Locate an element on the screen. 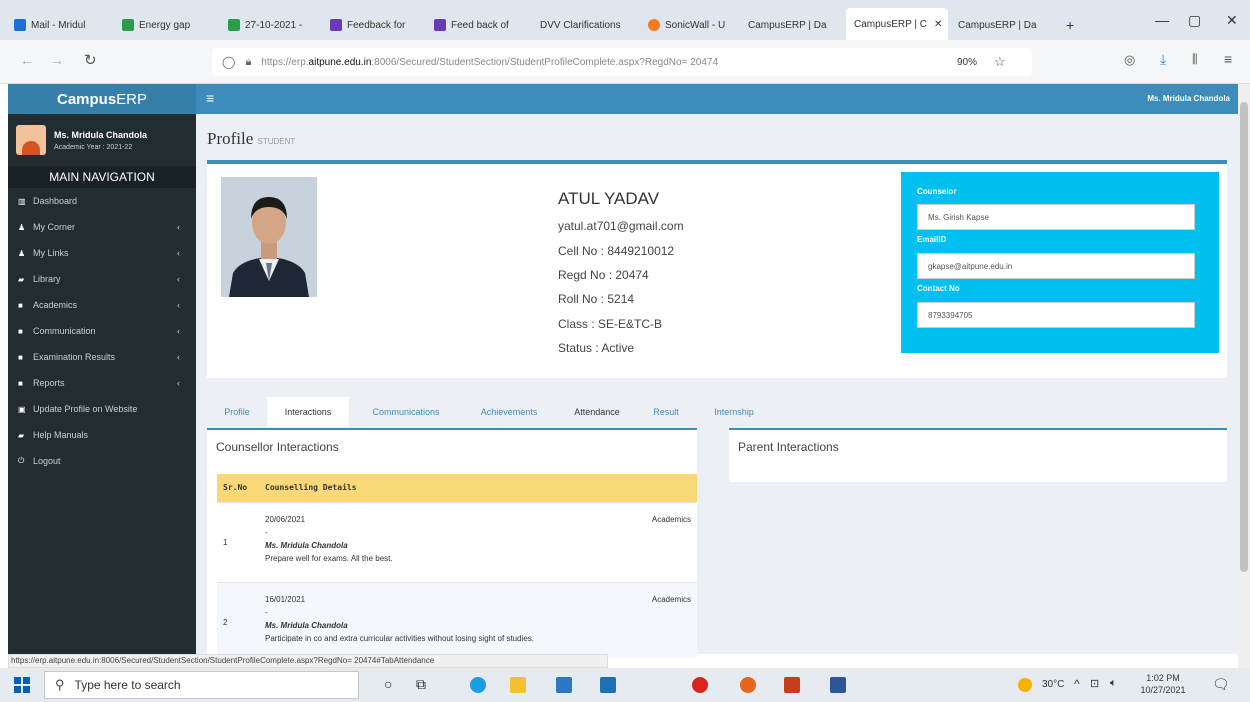 The height and width of the screenshot is (702, 1250). sidebar-item-examination-results: ■ Examination Results ‹ is located at coordinates (102, 357).